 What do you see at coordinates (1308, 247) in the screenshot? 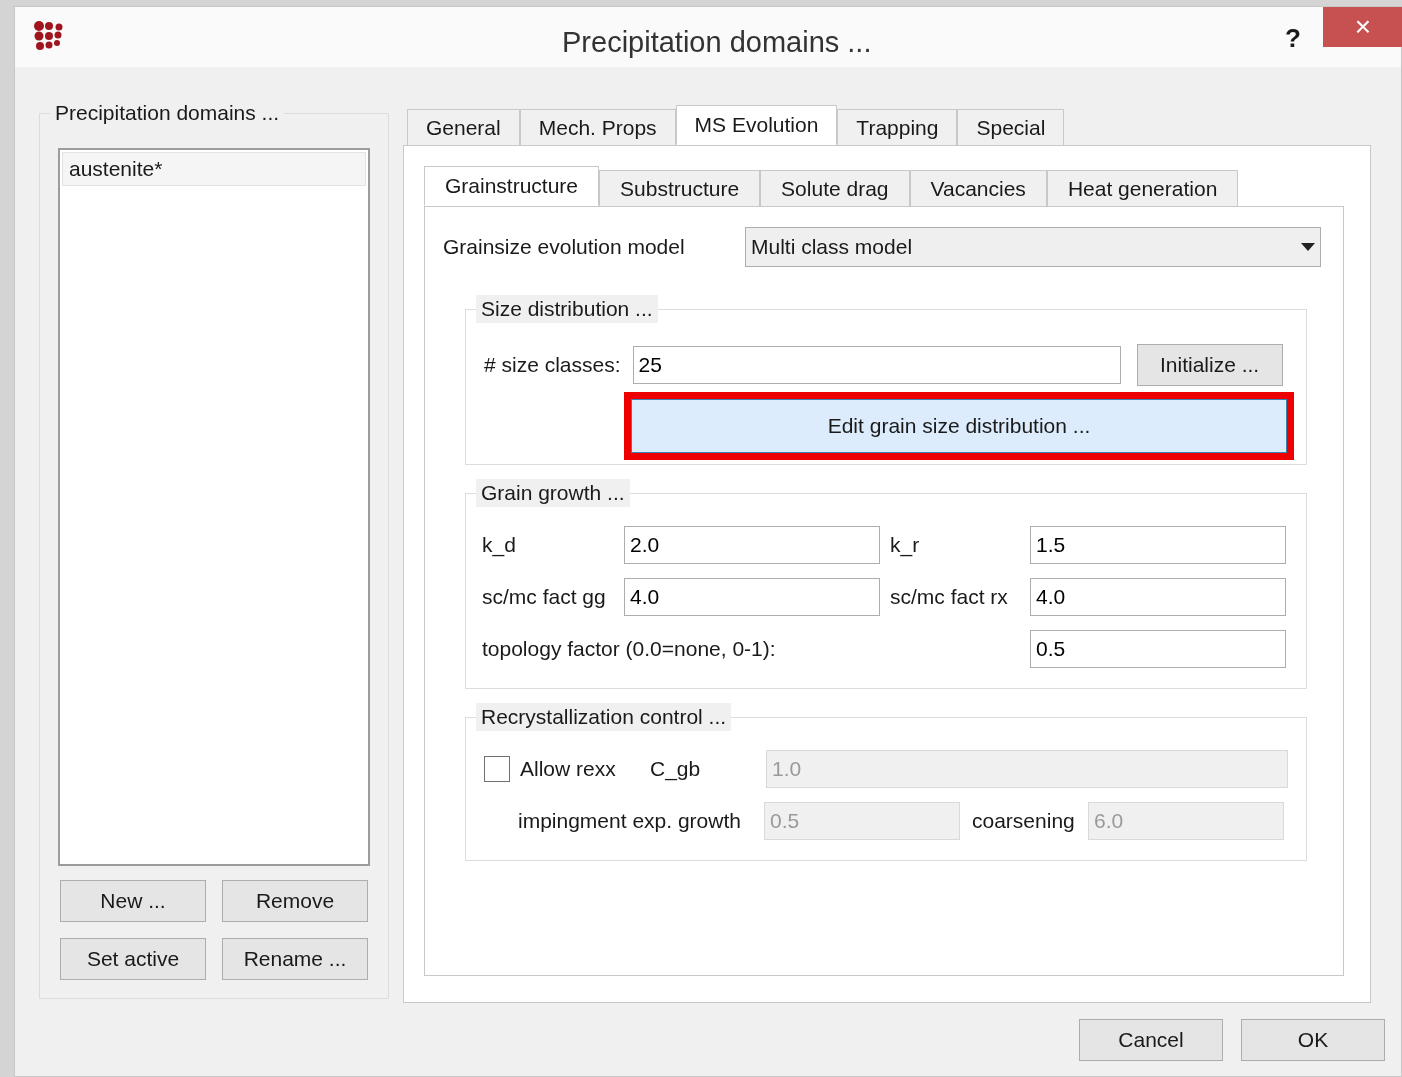
I see `caret-icon` at bounding box center [1308, 247].